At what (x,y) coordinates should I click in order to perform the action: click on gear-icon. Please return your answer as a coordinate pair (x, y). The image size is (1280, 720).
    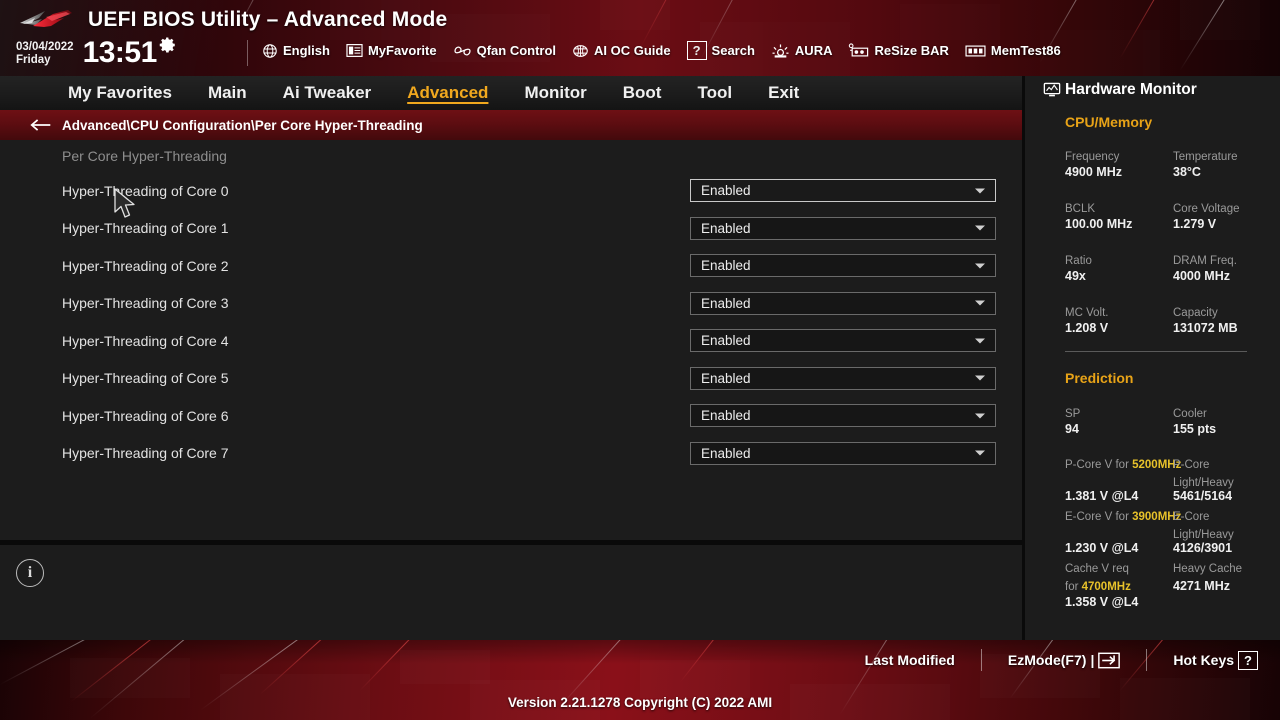
    Looking at the image, I should click on (168, 45).